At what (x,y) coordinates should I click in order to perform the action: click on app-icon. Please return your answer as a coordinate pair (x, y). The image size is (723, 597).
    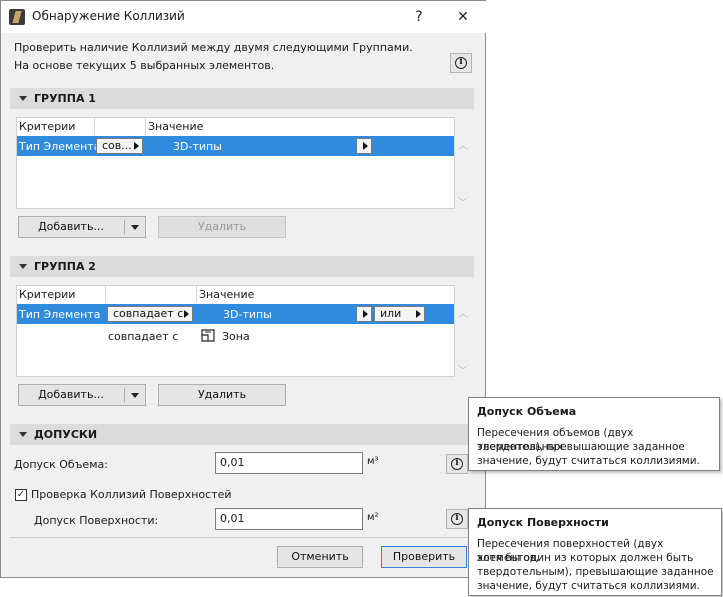
    Looking at the image, I should click on (17, 17).